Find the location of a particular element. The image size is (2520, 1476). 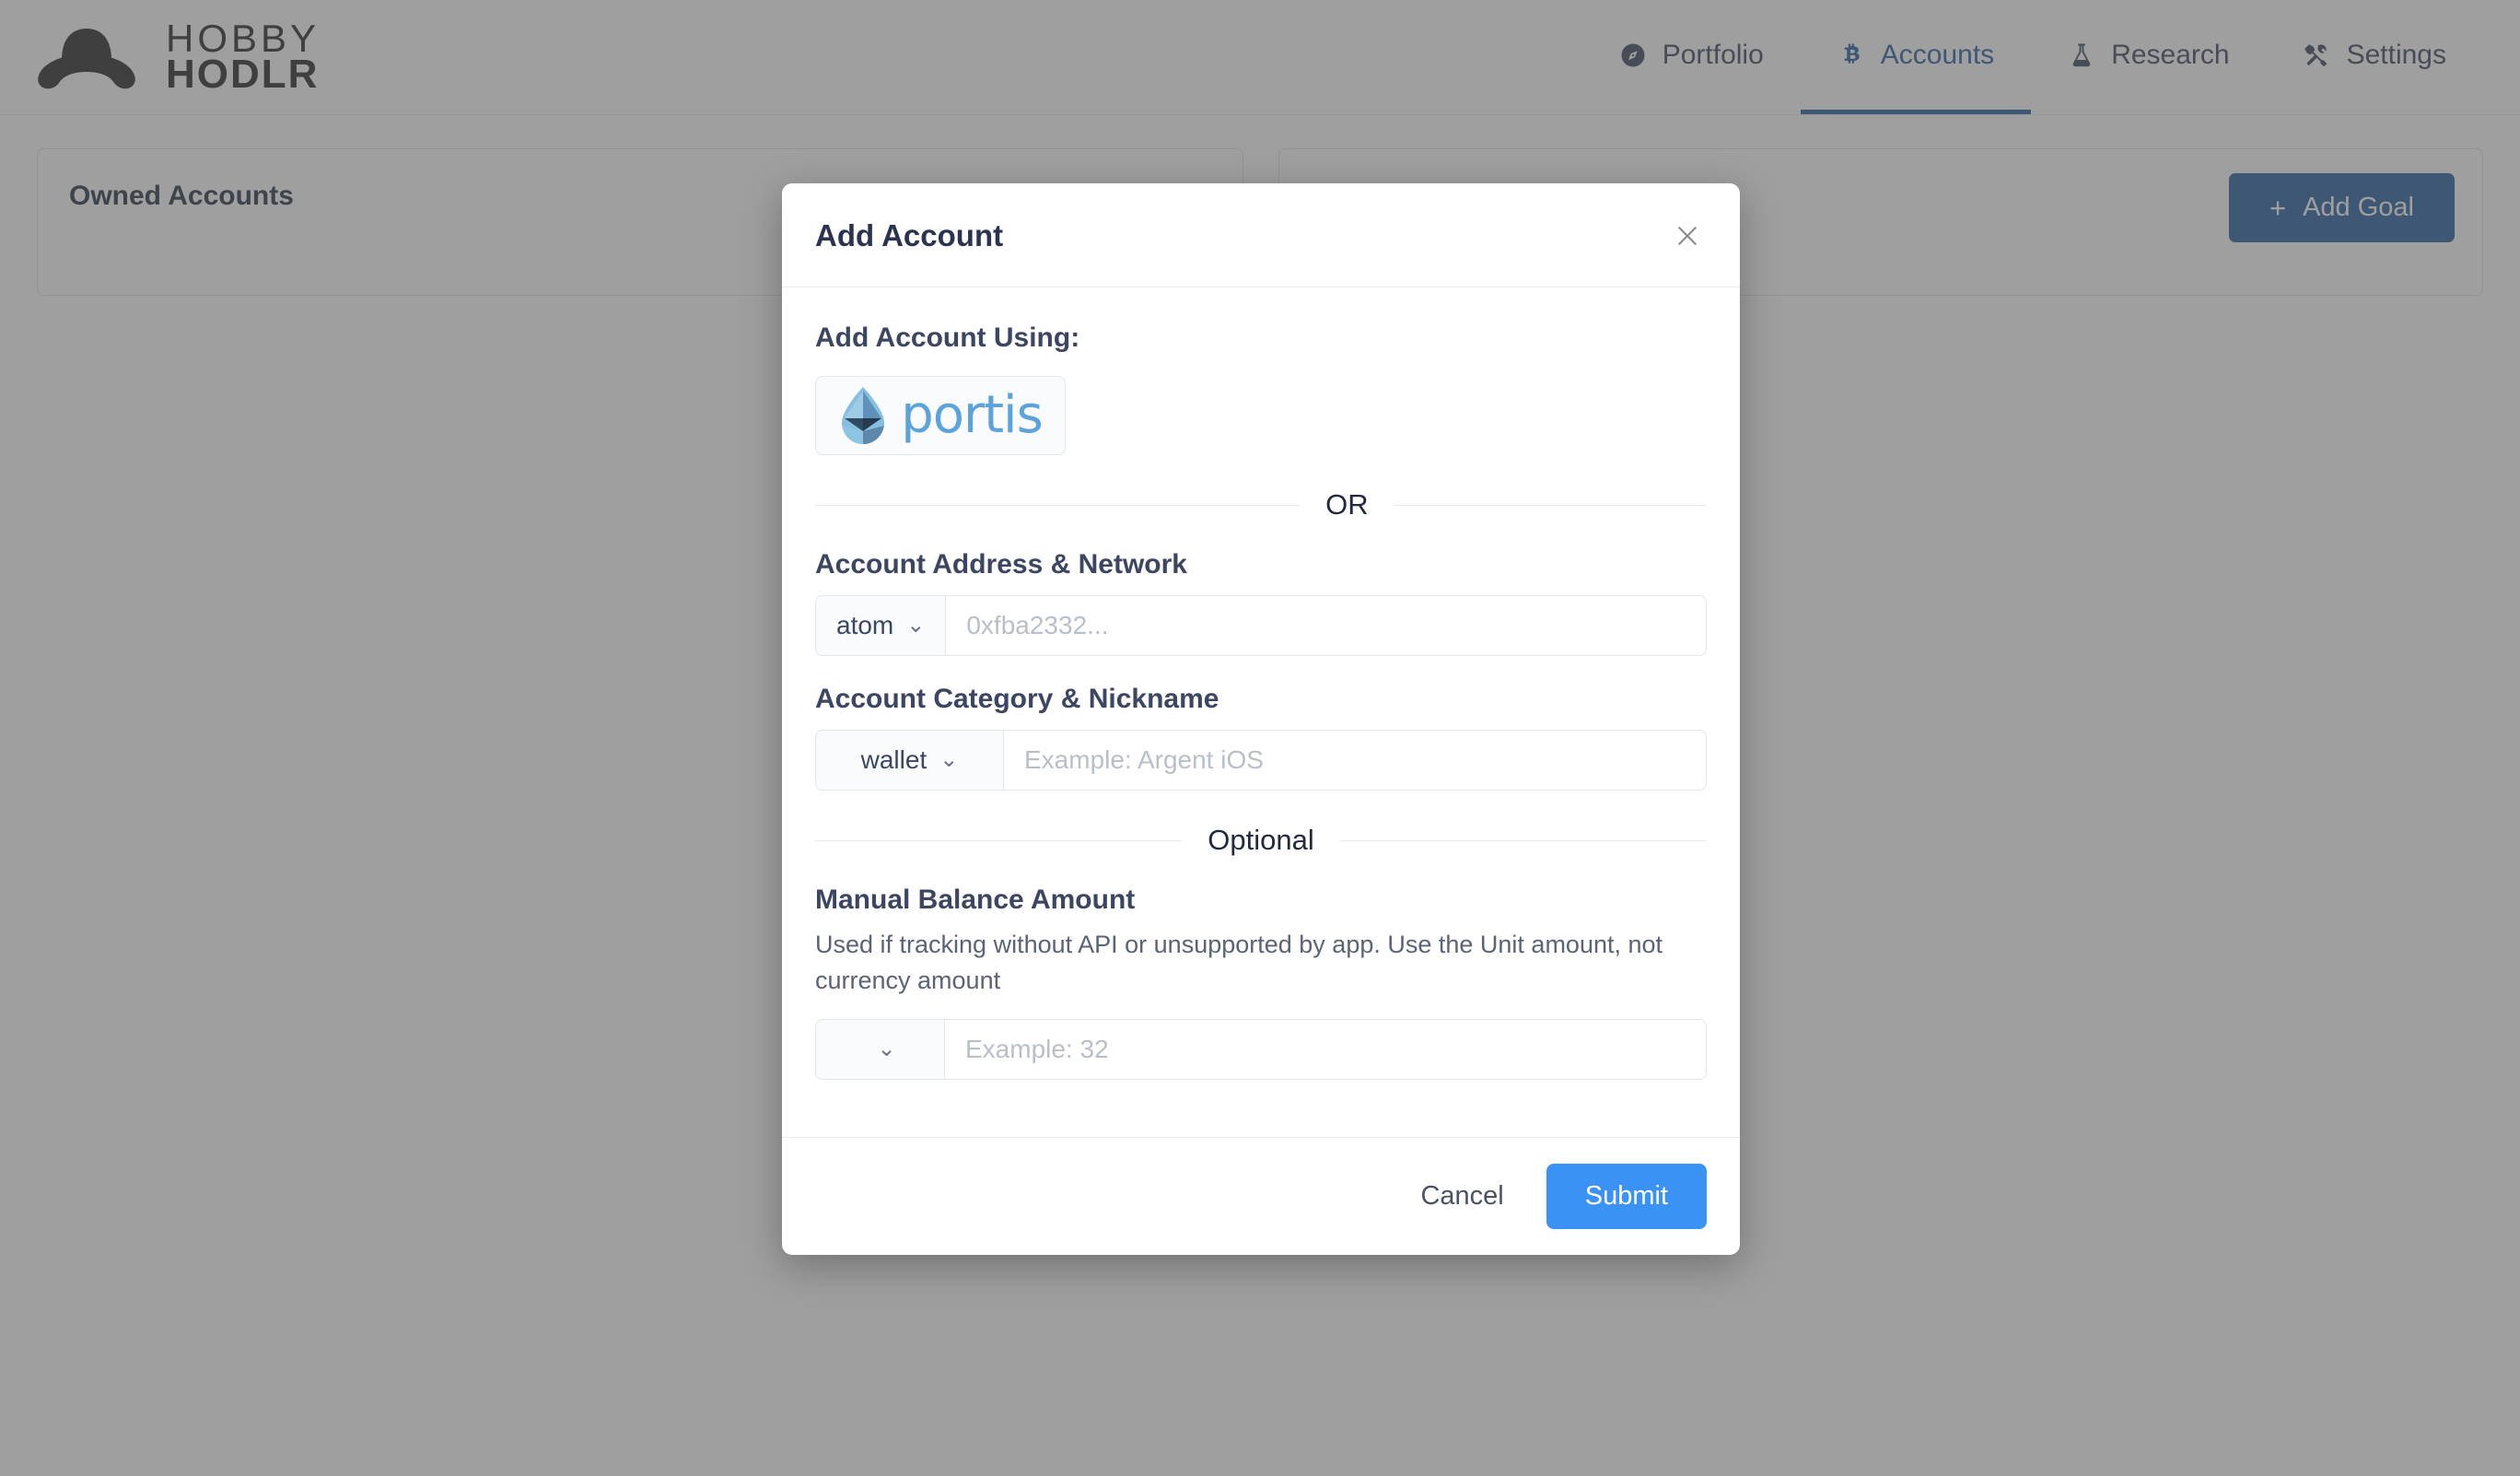

or-divider: OR is located at coordinates (1261, 505).